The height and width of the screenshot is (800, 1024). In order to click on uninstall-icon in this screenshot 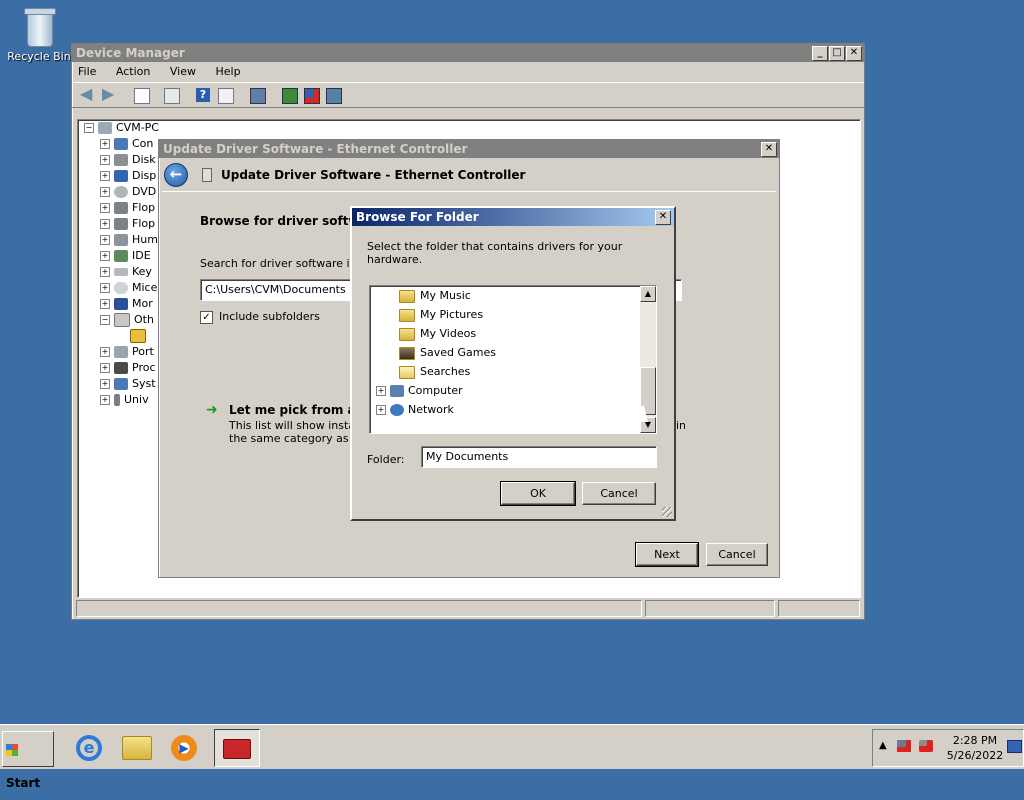, I will do `click(312, 96)`.